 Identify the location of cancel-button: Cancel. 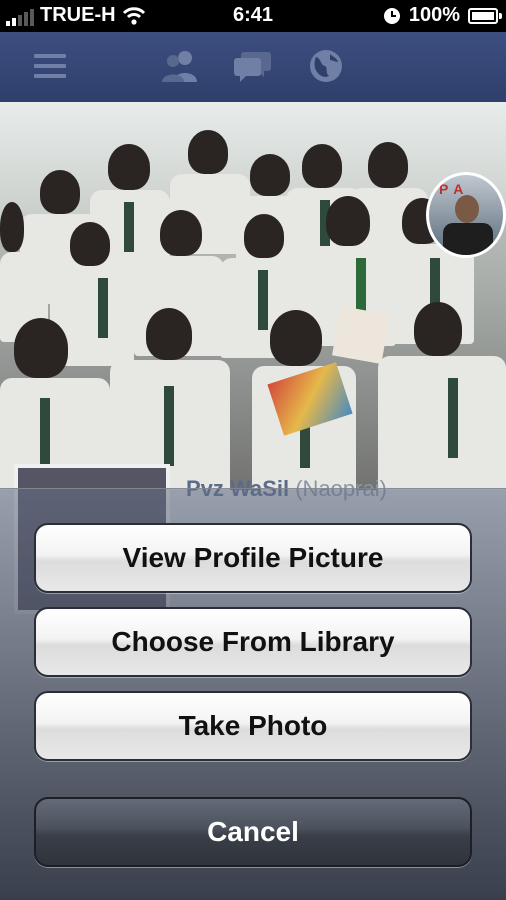
(253, 832).